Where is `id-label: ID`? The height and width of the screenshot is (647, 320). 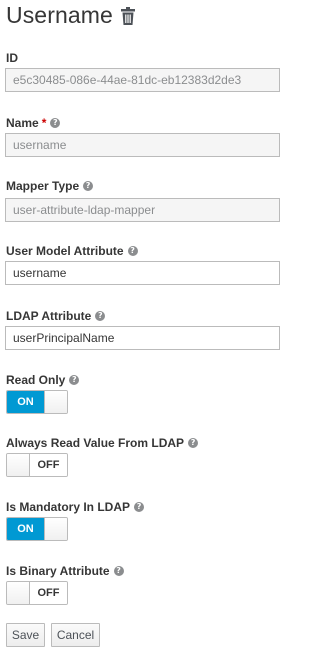
id-label: ID is located at coordinates (12, 58).